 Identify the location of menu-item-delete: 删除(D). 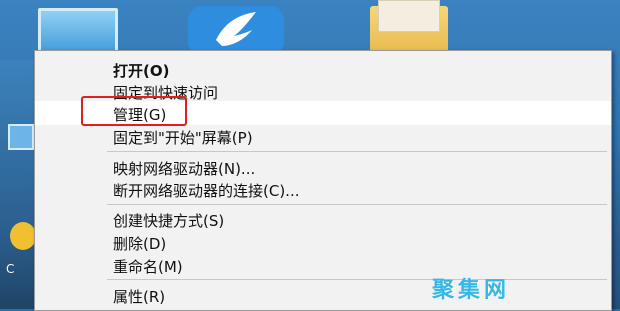
(323, 242).